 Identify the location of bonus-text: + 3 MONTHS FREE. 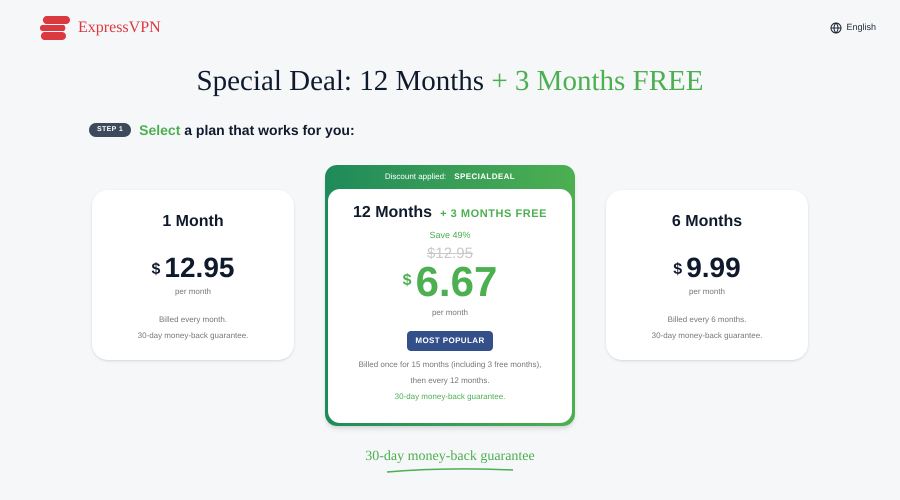
(494, 214).